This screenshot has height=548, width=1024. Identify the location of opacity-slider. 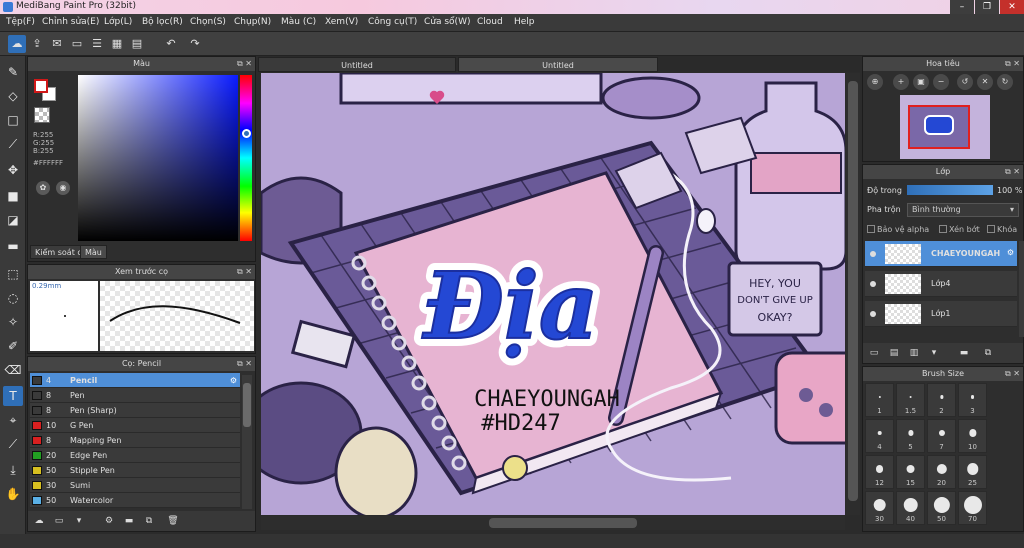
(950, 190).